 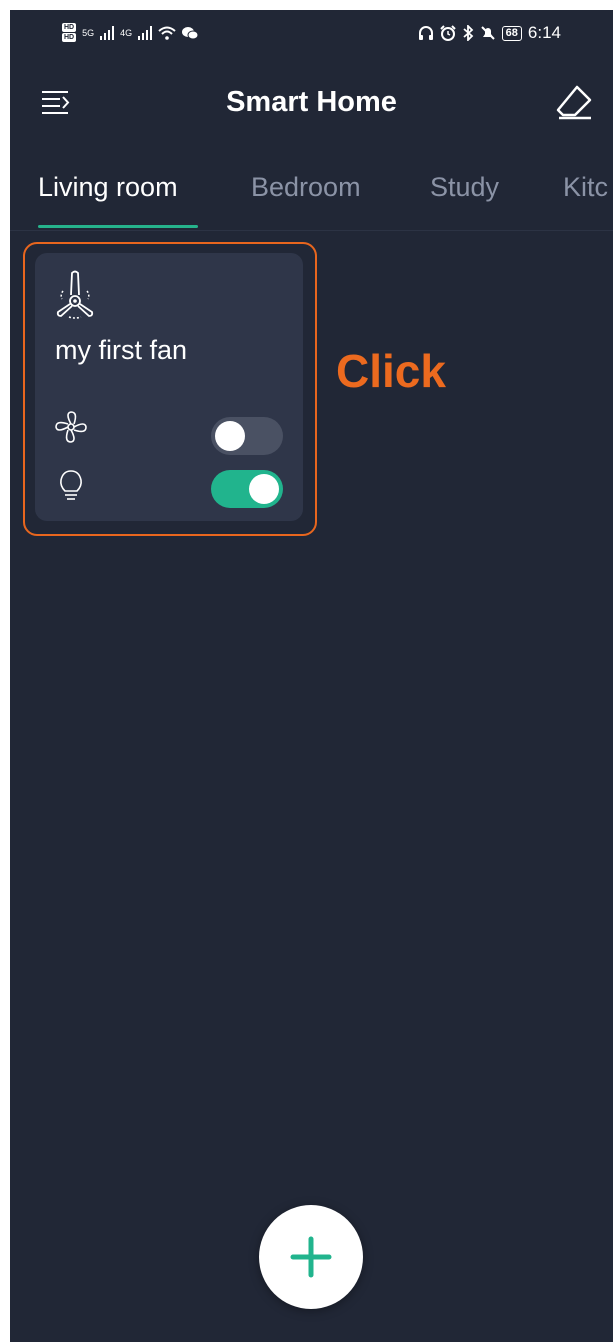 What do you see at coordinates (118, 226) in the screenshot?
I see `active-tab-indicator` at bounding box center [118, 226].